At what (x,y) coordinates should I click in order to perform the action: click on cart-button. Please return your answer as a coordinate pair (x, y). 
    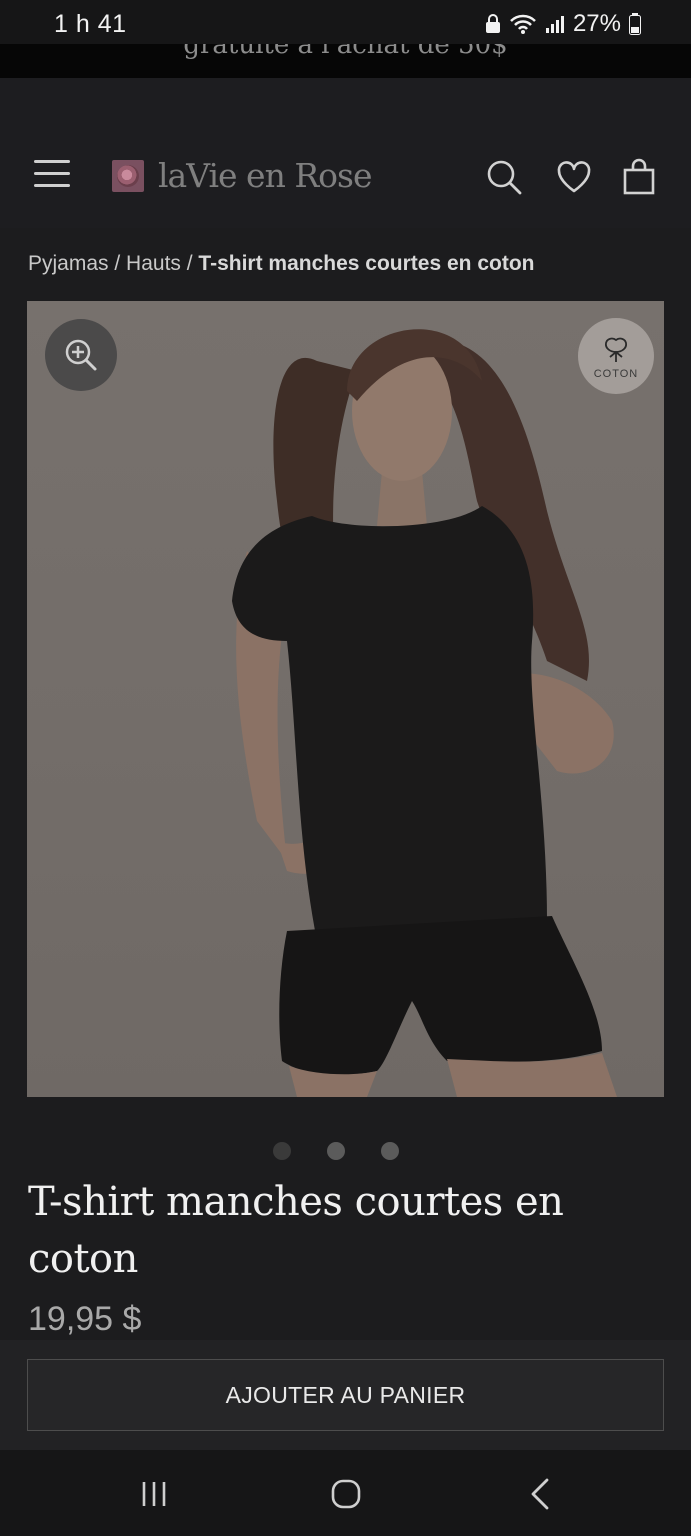
    Looking at the image, I should click on (641, 177).